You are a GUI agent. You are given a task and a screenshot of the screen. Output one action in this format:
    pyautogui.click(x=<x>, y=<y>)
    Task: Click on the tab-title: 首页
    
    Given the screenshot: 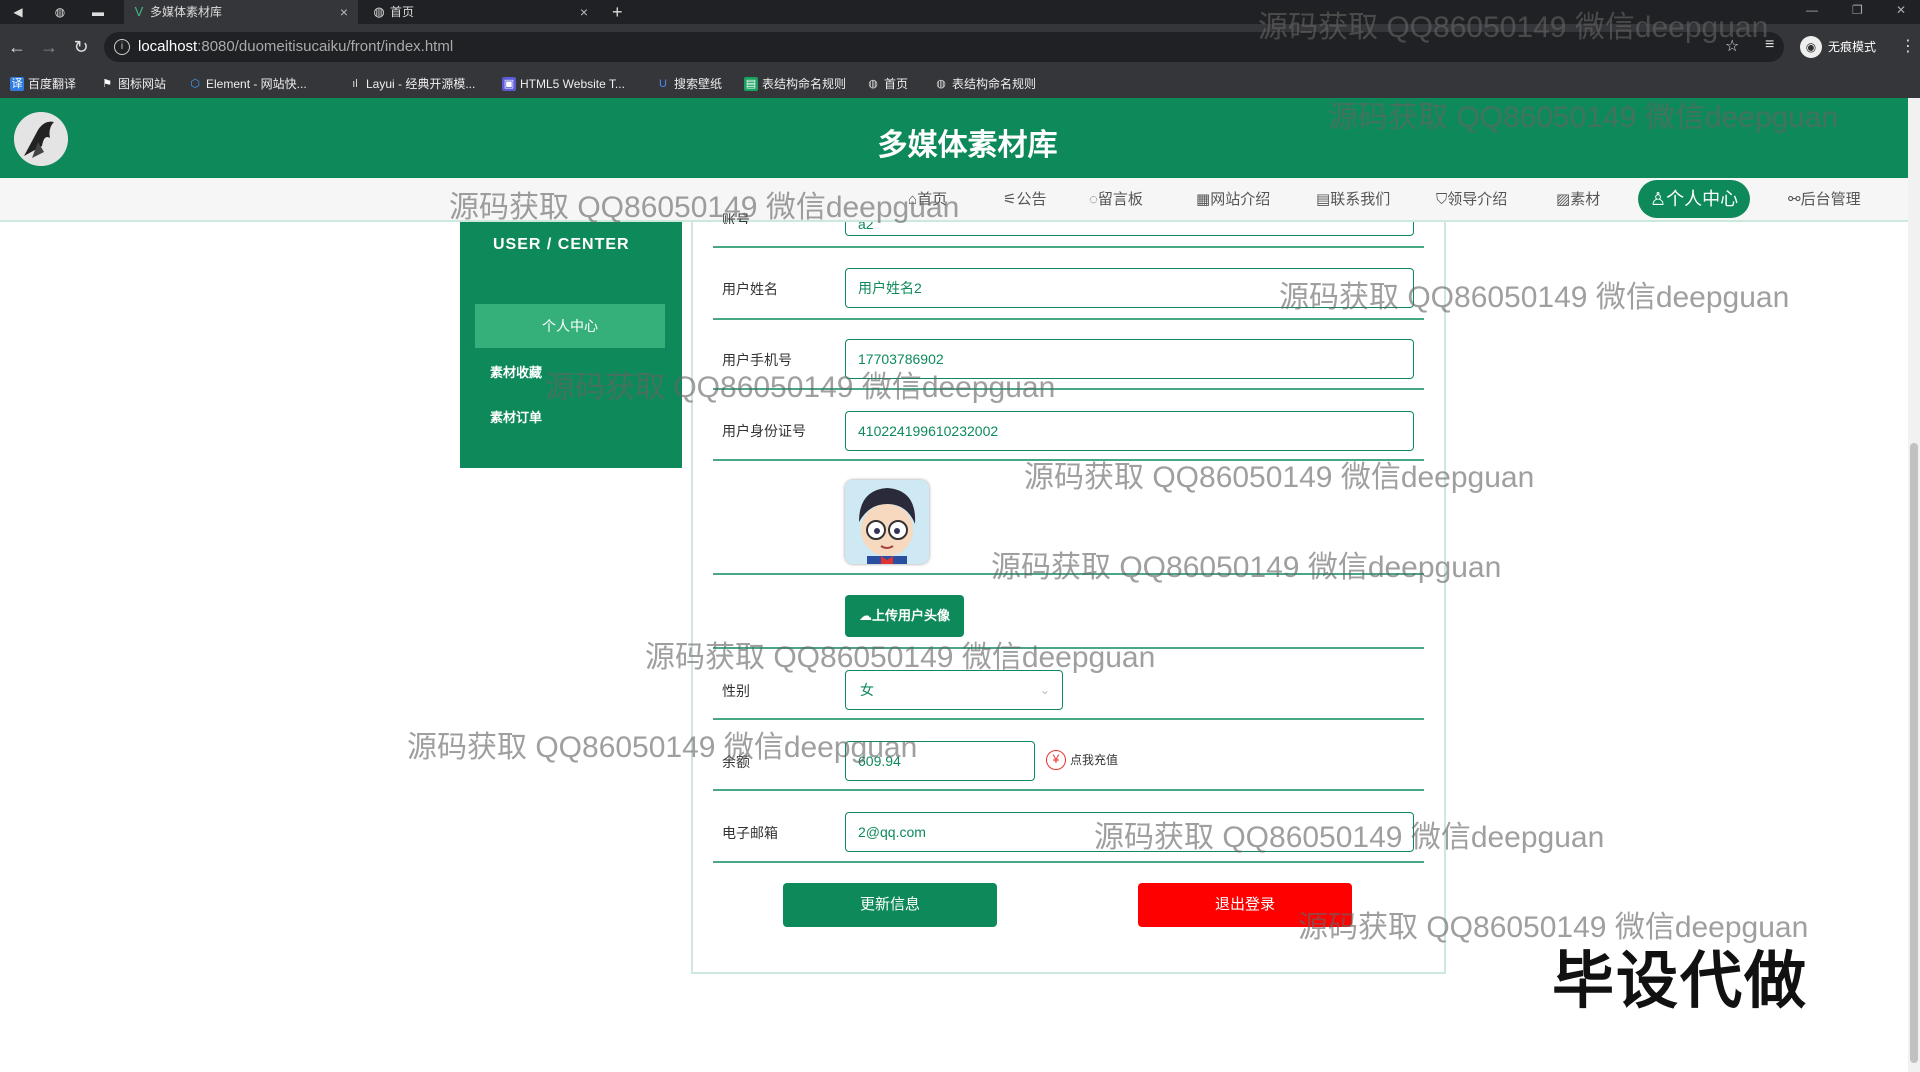 What is the action you would take?
    pyautogui.click(x=402, y=12)
    